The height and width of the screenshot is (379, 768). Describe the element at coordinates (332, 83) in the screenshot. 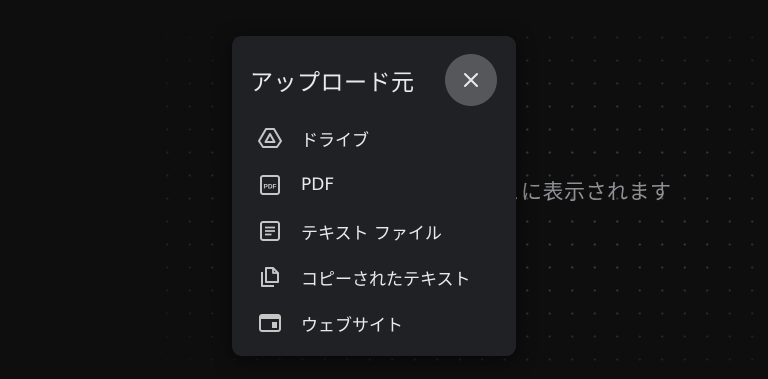

I see `menu-title: アップロード元` at that location.